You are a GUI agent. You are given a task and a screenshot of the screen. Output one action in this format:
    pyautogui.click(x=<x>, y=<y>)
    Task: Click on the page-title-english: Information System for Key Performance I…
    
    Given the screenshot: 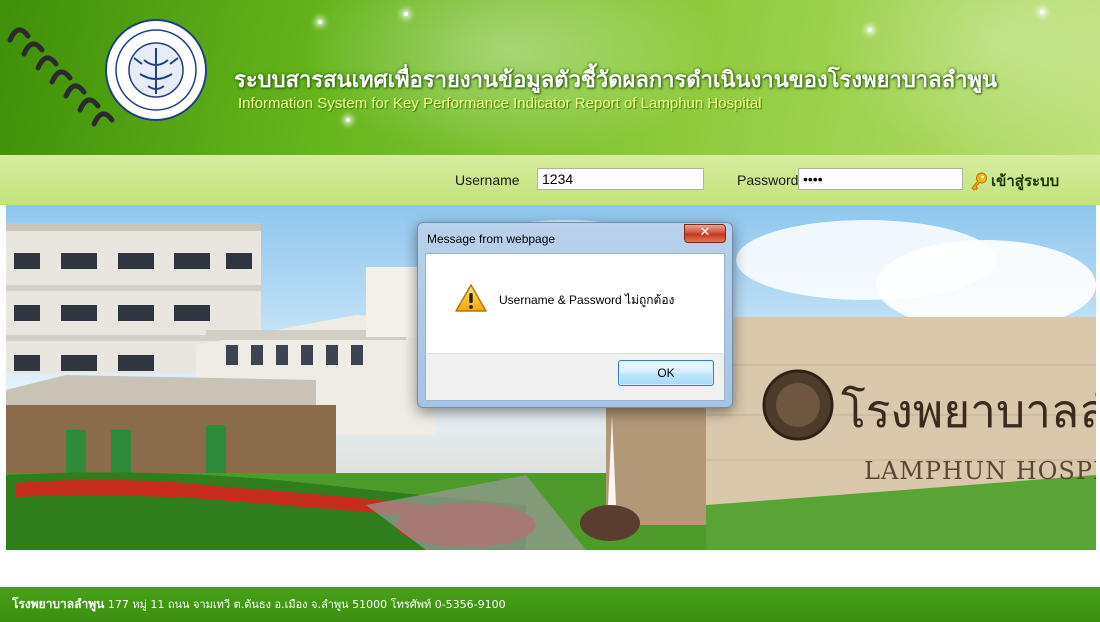 What is the action you would take?
    pyautogui.click(x=500, y=103)
    